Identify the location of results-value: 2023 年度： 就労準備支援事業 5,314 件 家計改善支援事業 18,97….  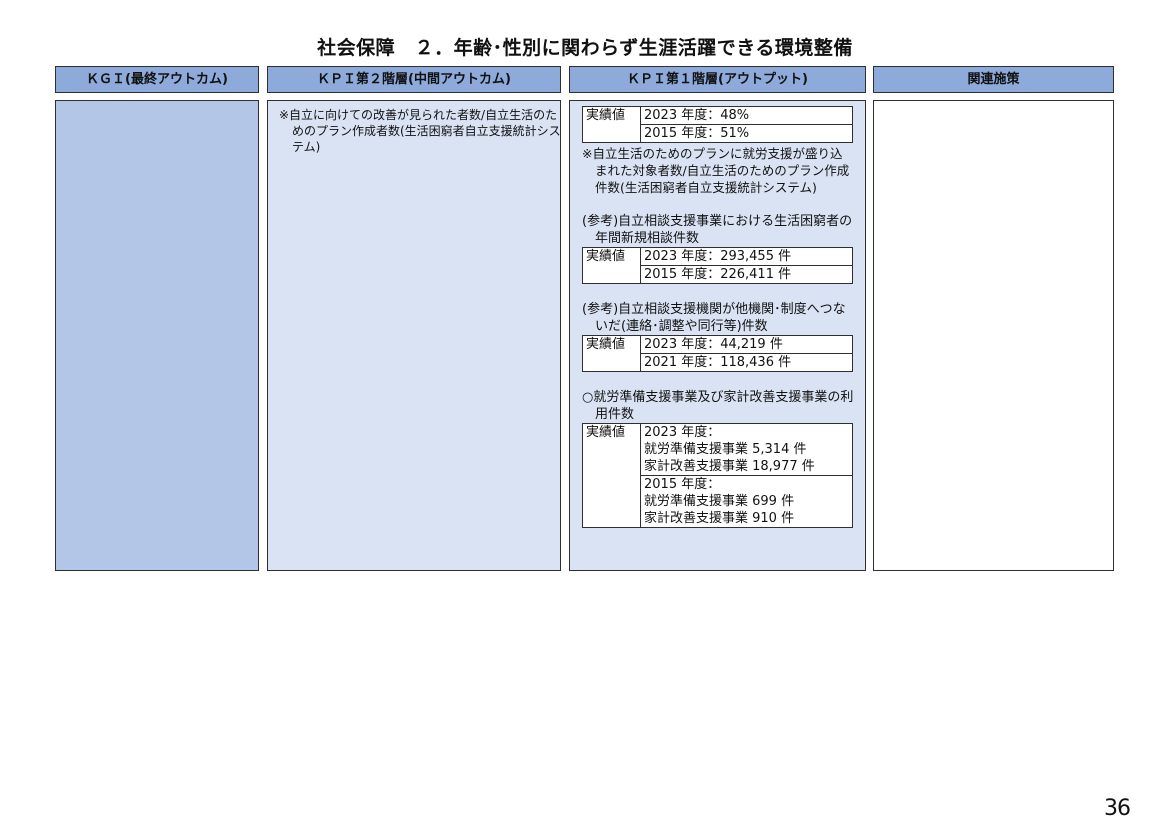
(746, 449).